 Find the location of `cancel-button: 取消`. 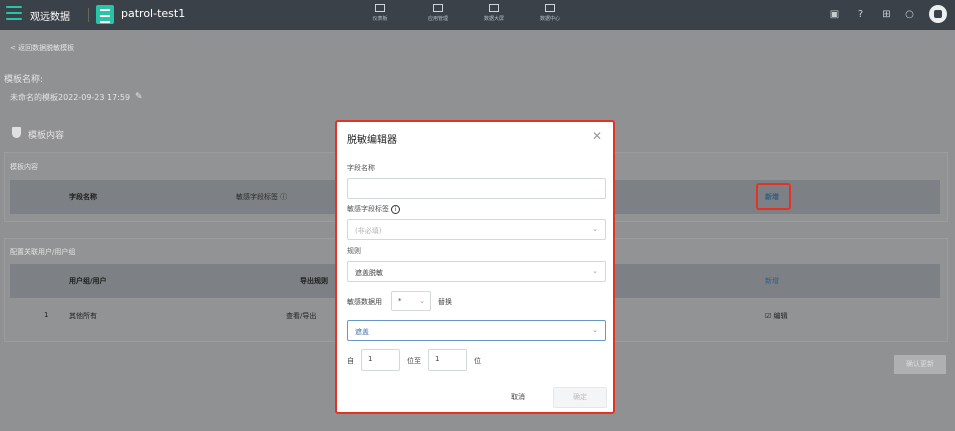

cancel-button: 取消 is located at coordinates (518, 397).